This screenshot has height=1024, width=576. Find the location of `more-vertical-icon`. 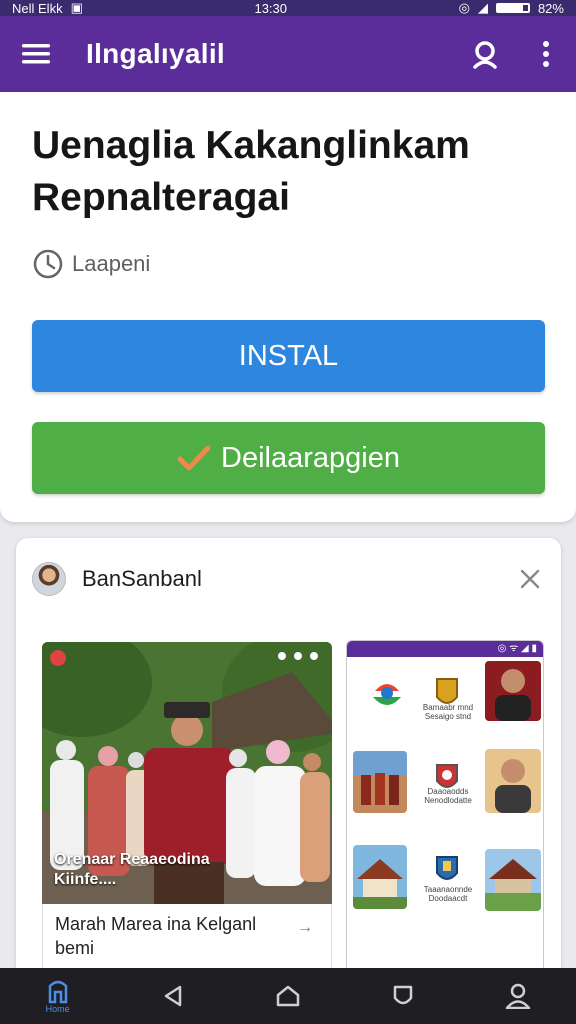

more-vertical-icon is located at coordinates (546, 54).